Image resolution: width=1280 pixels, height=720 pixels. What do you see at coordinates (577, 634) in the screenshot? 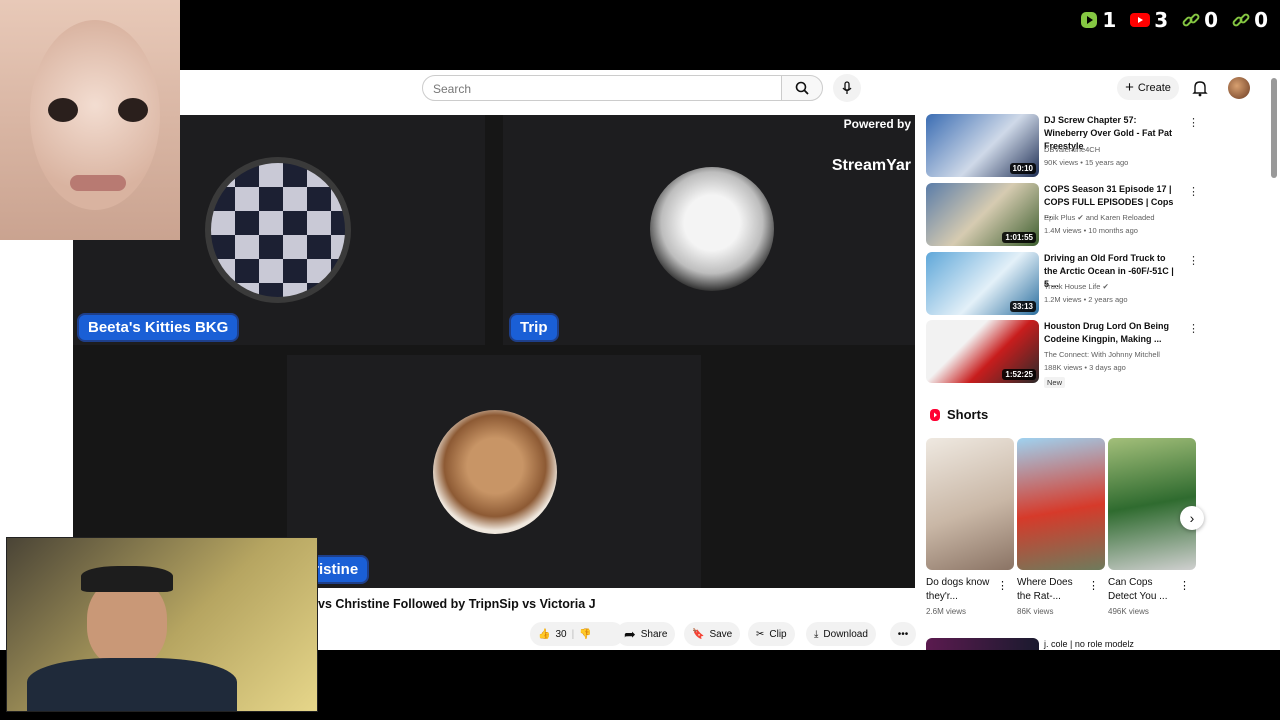
I see `like-dislike-group: 👍 30 | 👎` at bounding box center [577, 634].